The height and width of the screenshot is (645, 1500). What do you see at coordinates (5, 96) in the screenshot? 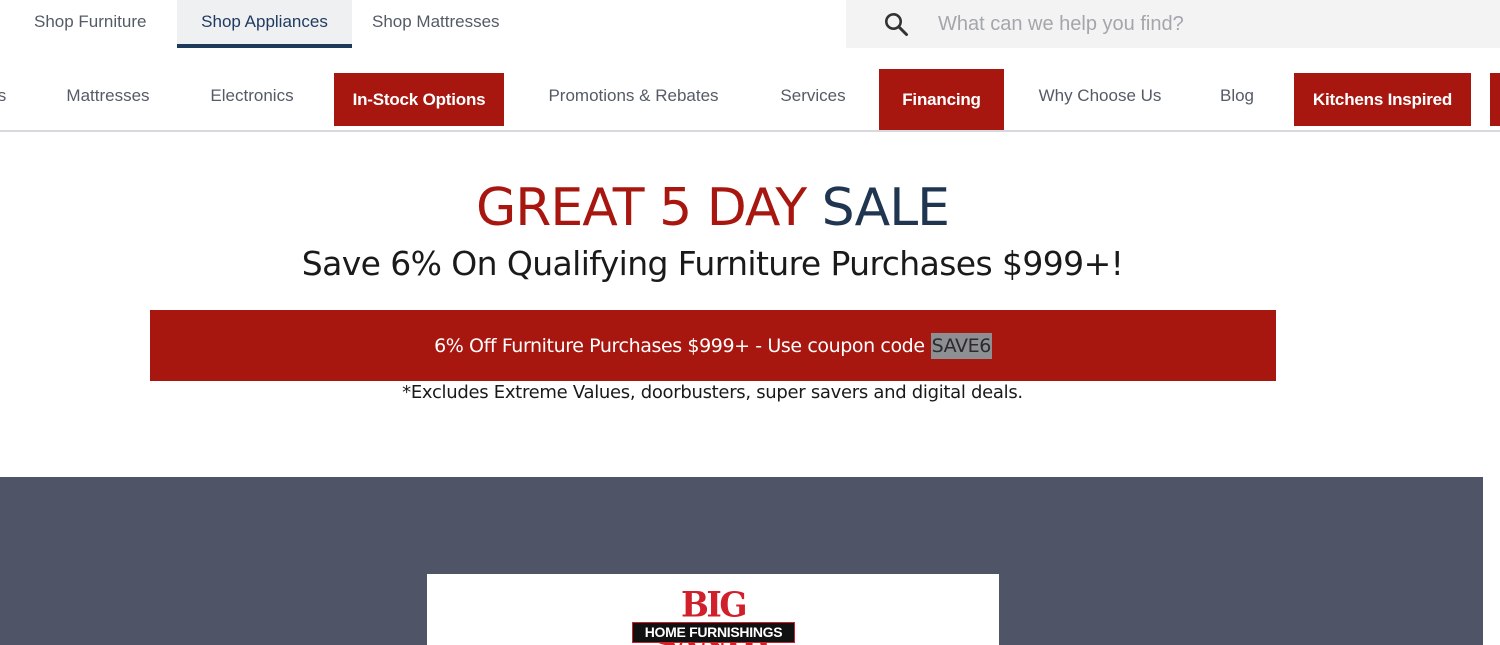
I see `nav-item-partial: s` at bounding box center [5, 96].